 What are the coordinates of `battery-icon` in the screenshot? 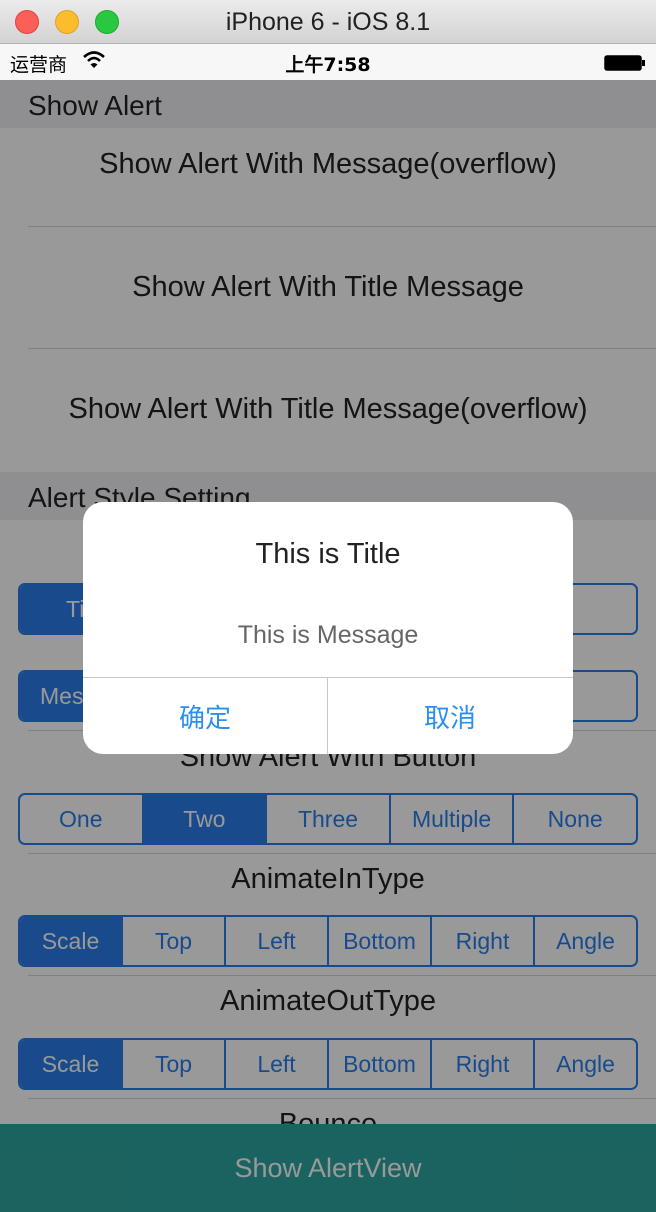 It's located at (624, 63).